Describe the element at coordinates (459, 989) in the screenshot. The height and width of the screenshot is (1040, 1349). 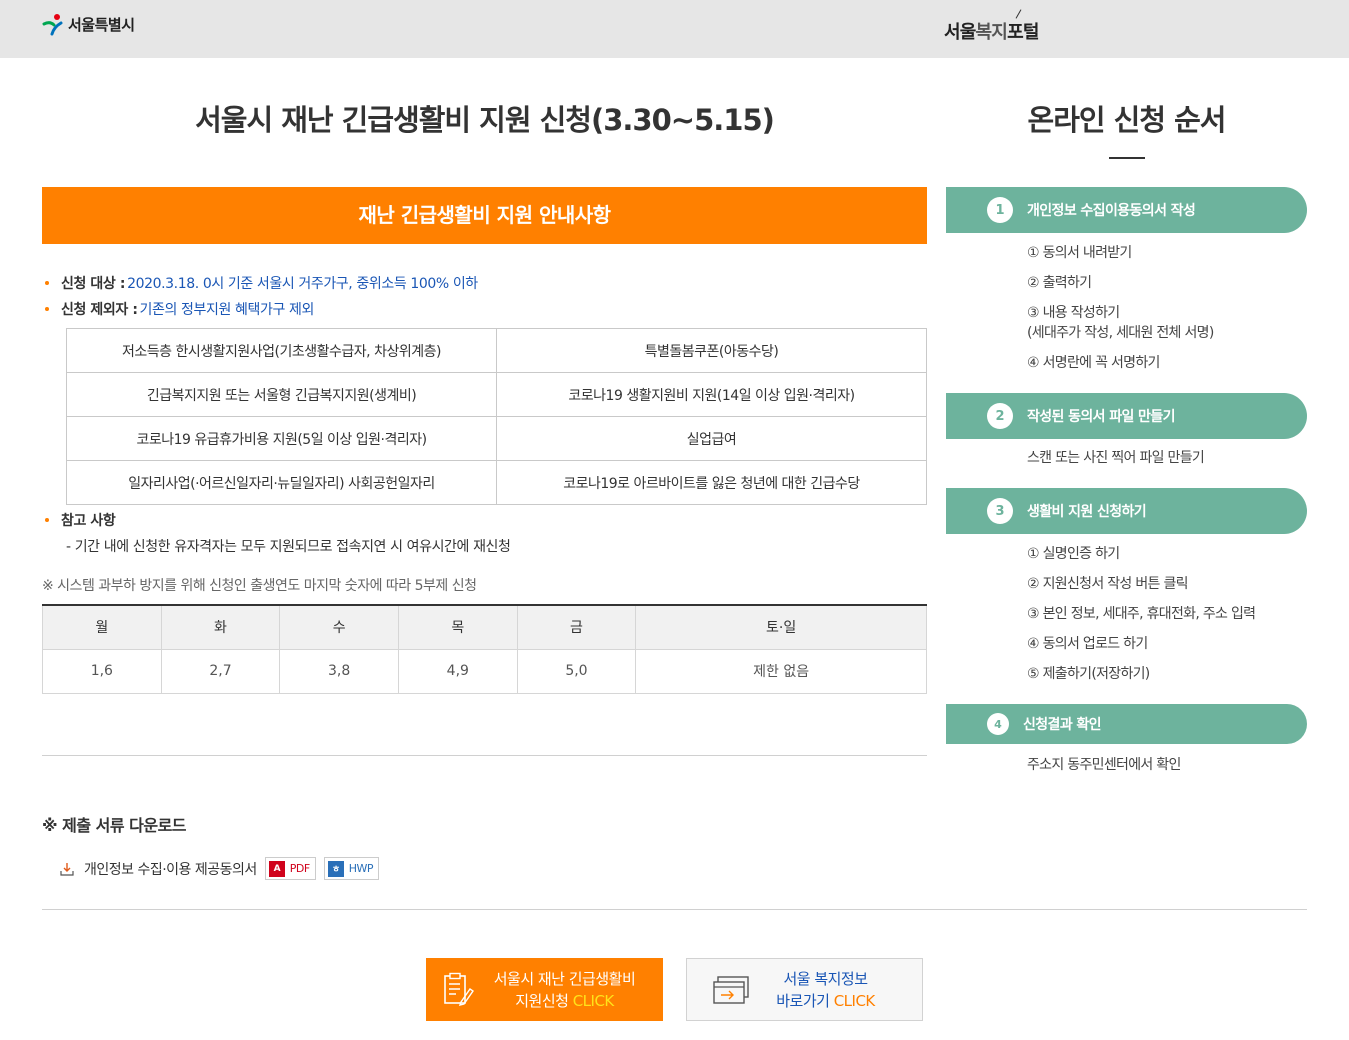
I see `document-pen-icon` at that location.